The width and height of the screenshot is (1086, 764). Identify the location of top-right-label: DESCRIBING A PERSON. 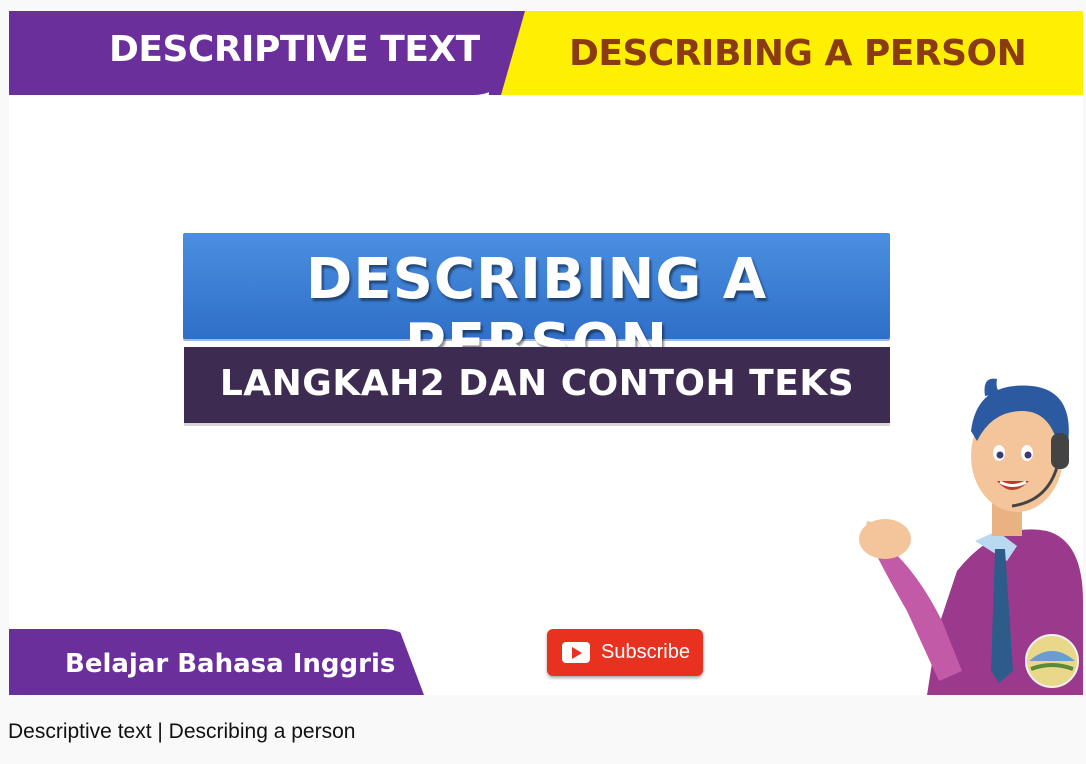
(798, 53).